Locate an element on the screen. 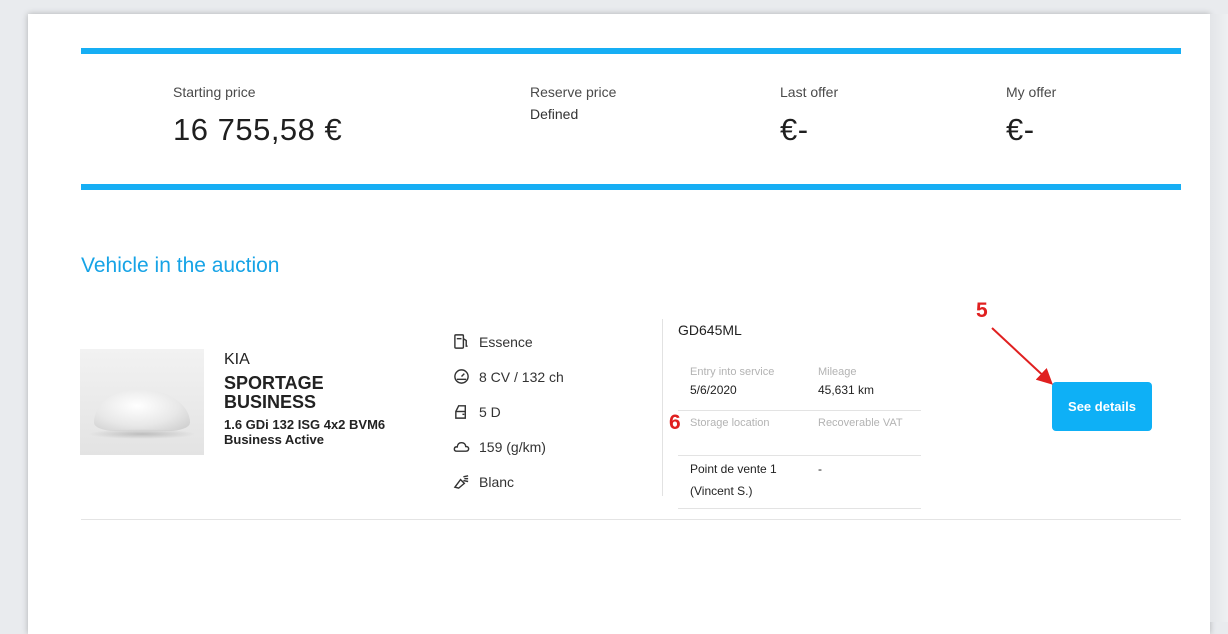  vehicle-thumbnail is located at coordinates (142, 402).